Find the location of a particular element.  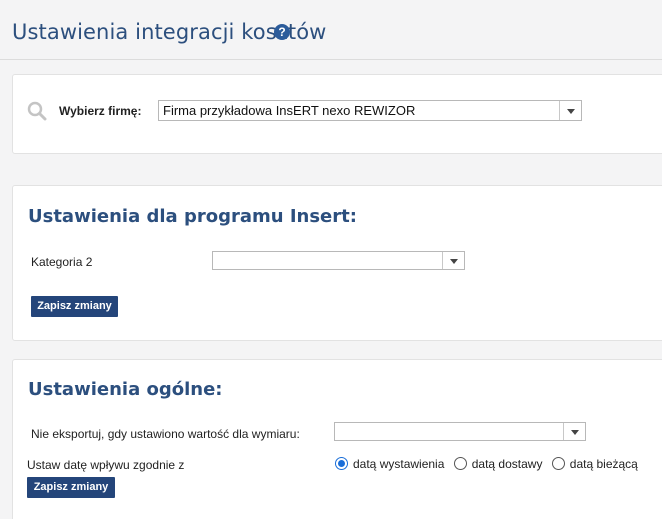

company-label: Wybierz firmę: is located at coordinates (100, 111).